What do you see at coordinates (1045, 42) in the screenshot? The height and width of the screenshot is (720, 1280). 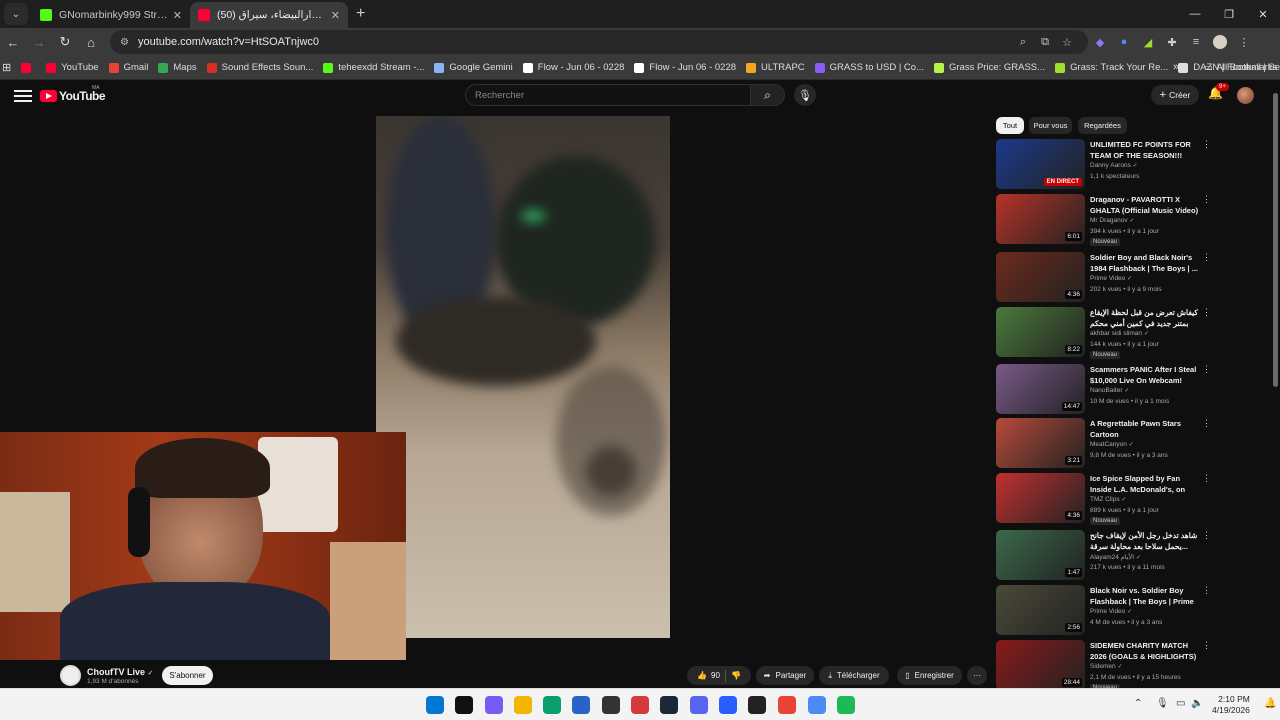 I see `install-app-icon: ⧉` at bounding box center [1045, 42].